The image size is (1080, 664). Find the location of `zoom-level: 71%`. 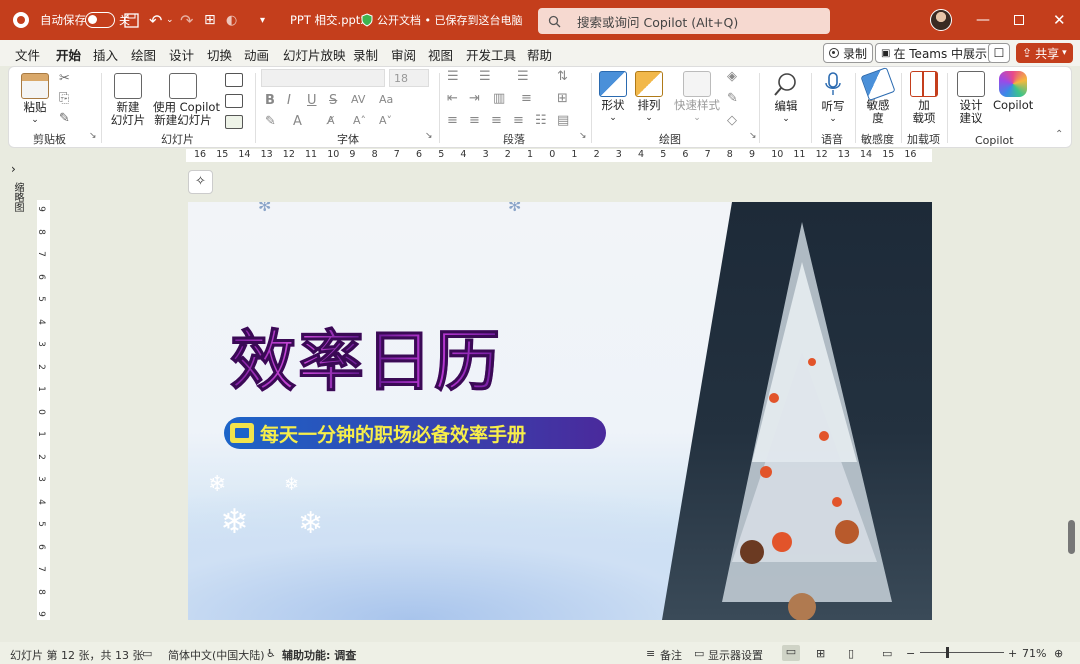

zoom-level: 71% is located at coordinates (1034, 653).